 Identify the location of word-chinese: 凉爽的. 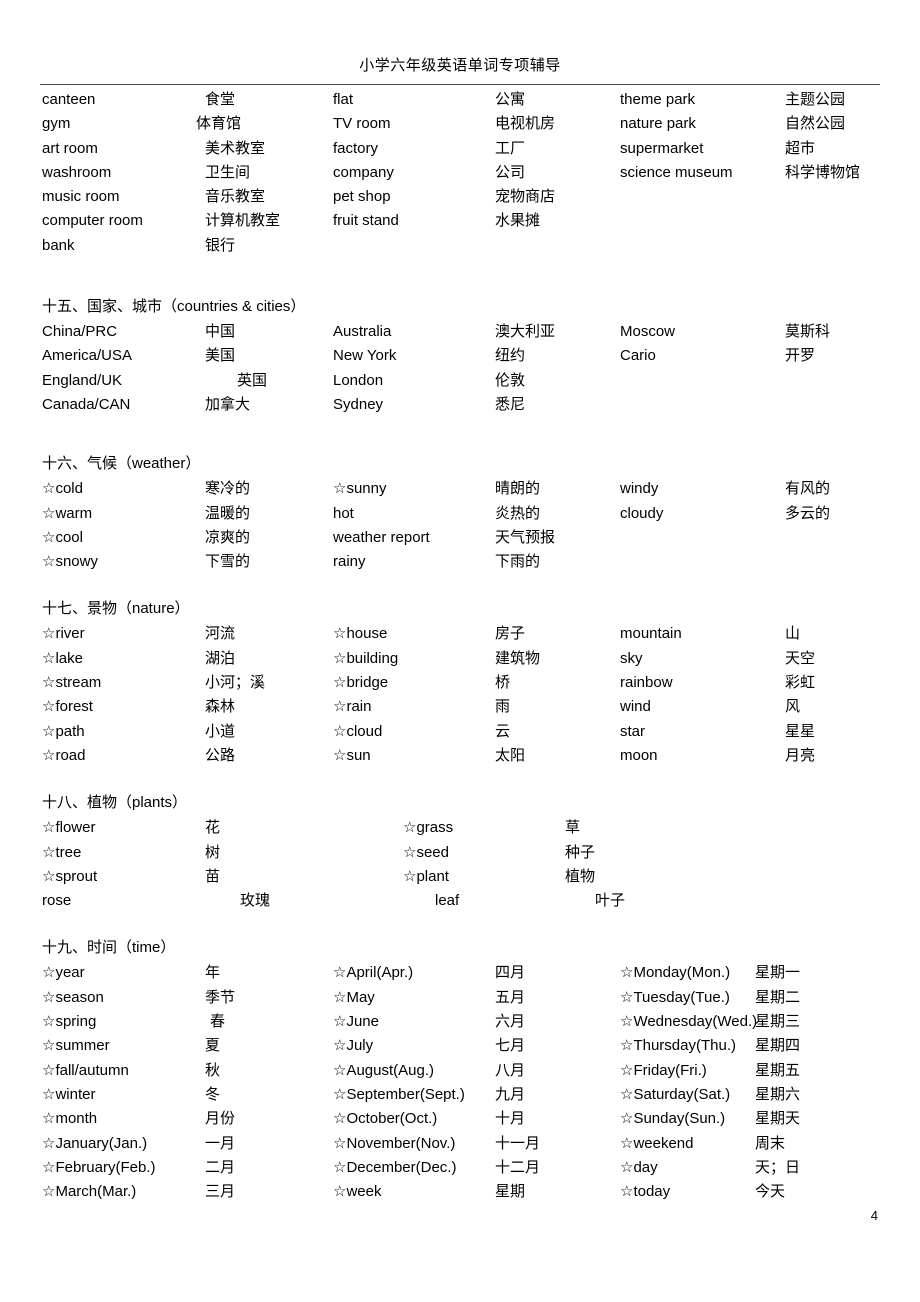
(228, 537).